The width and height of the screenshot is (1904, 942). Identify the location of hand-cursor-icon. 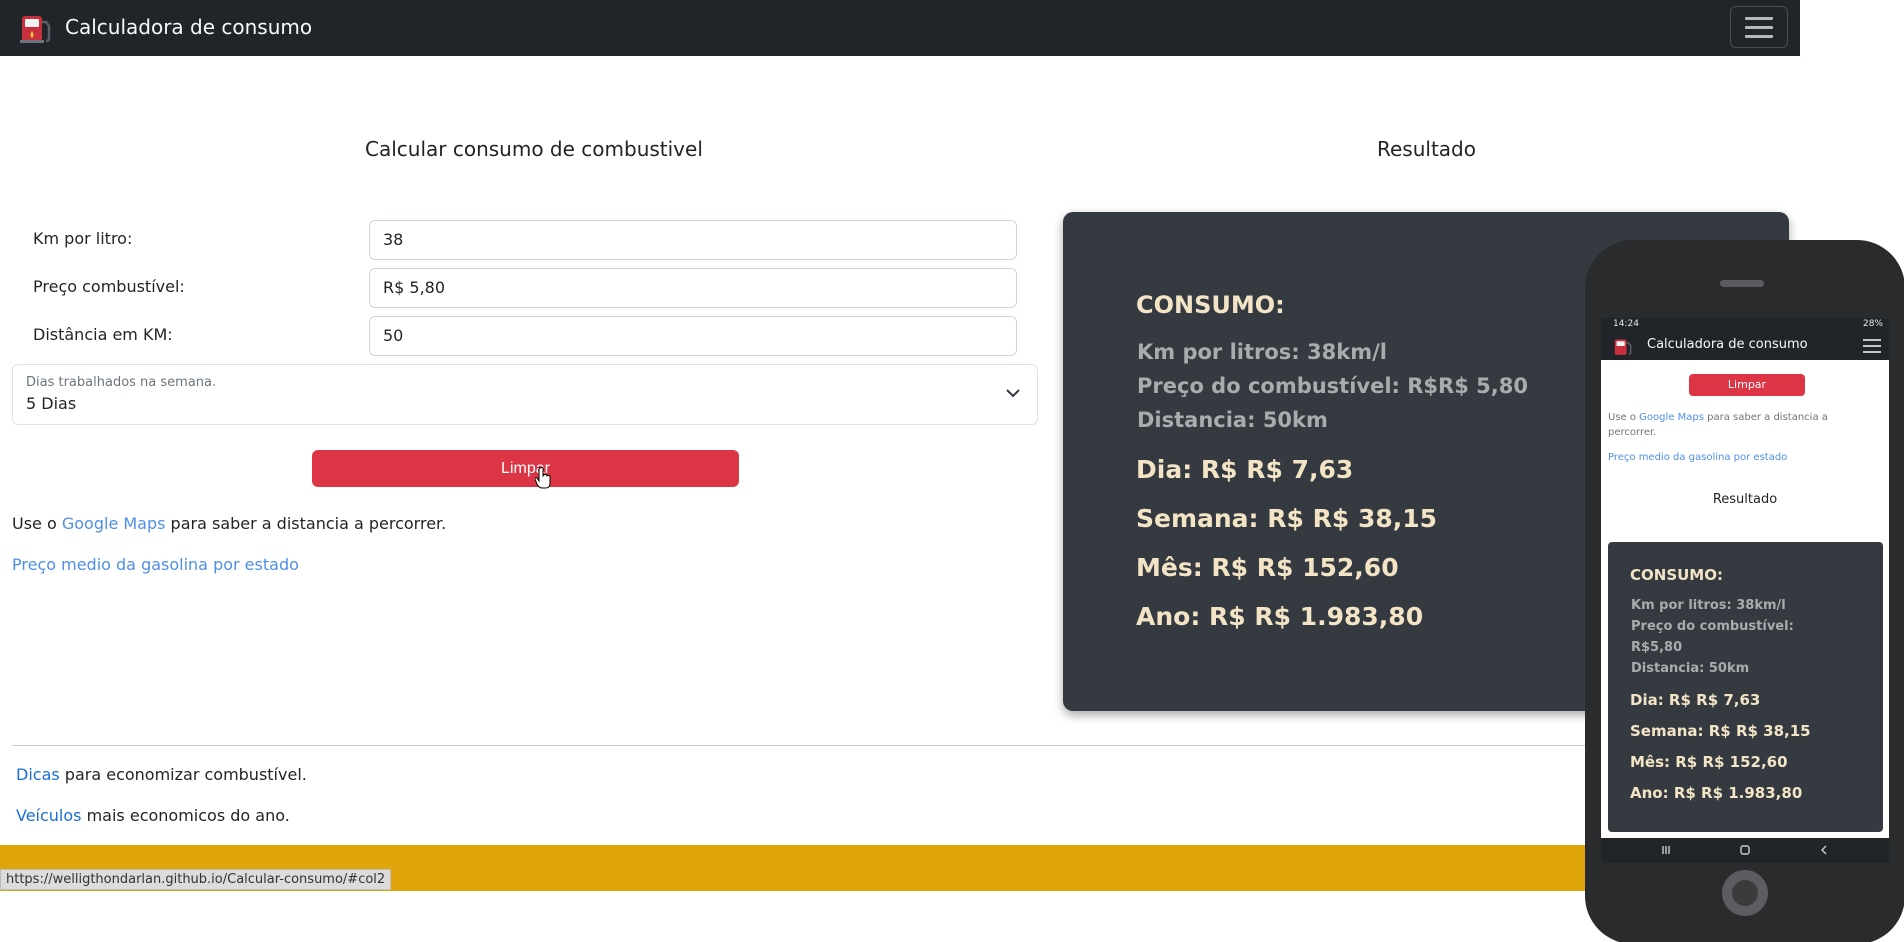
(543, 478).